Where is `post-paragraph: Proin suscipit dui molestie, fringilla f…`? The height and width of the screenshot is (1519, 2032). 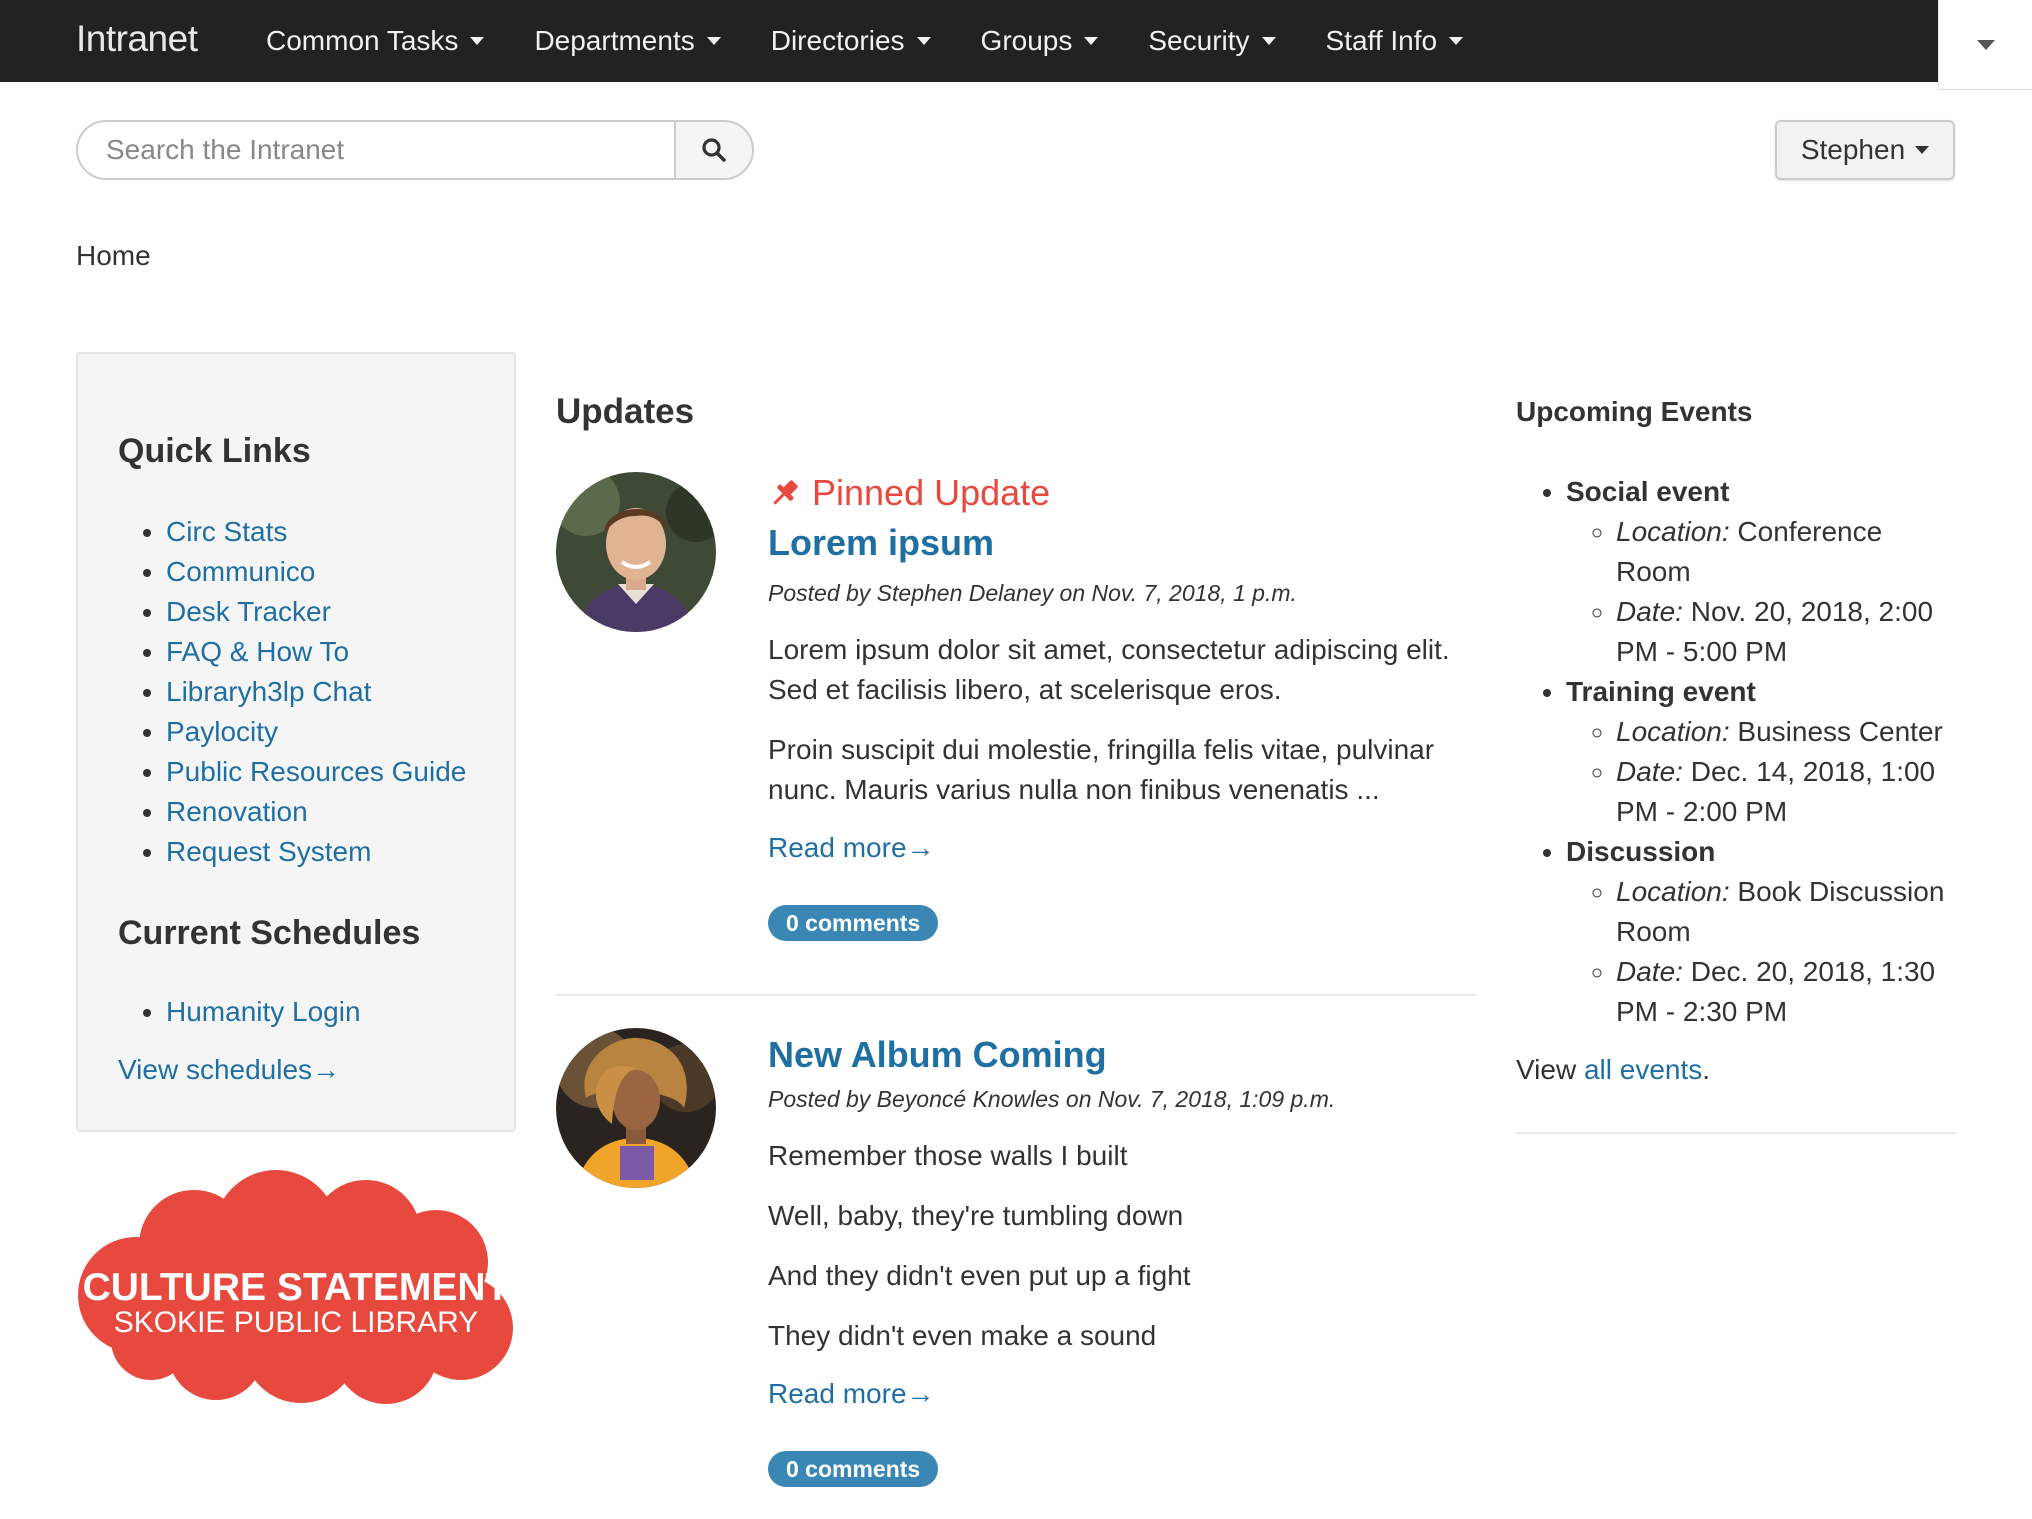 post-paragraph: Proin suscipit dui molestie, fringilla f… is located at coordinates (1101, 769).